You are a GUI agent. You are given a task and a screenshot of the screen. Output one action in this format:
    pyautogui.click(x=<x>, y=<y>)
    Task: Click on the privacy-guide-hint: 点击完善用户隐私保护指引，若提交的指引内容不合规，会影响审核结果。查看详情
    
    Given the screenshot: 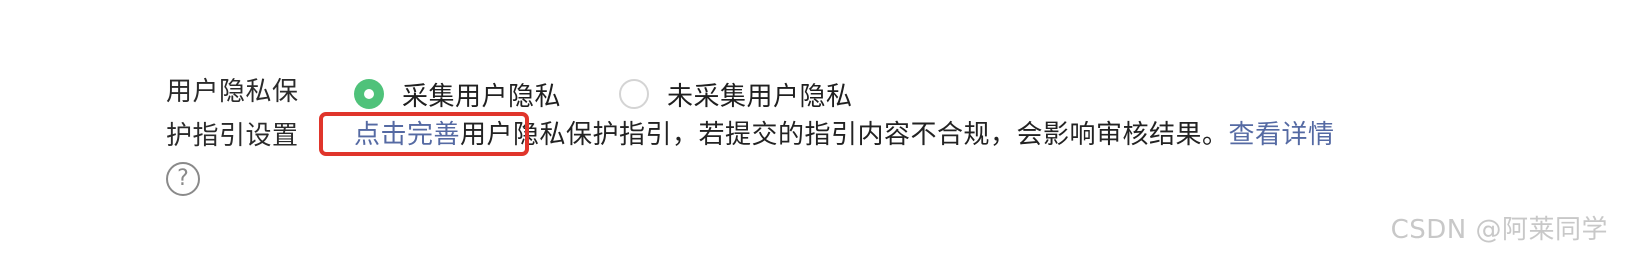 What is the action you would take?
    pyautogui.click(x=844, y=135)
    